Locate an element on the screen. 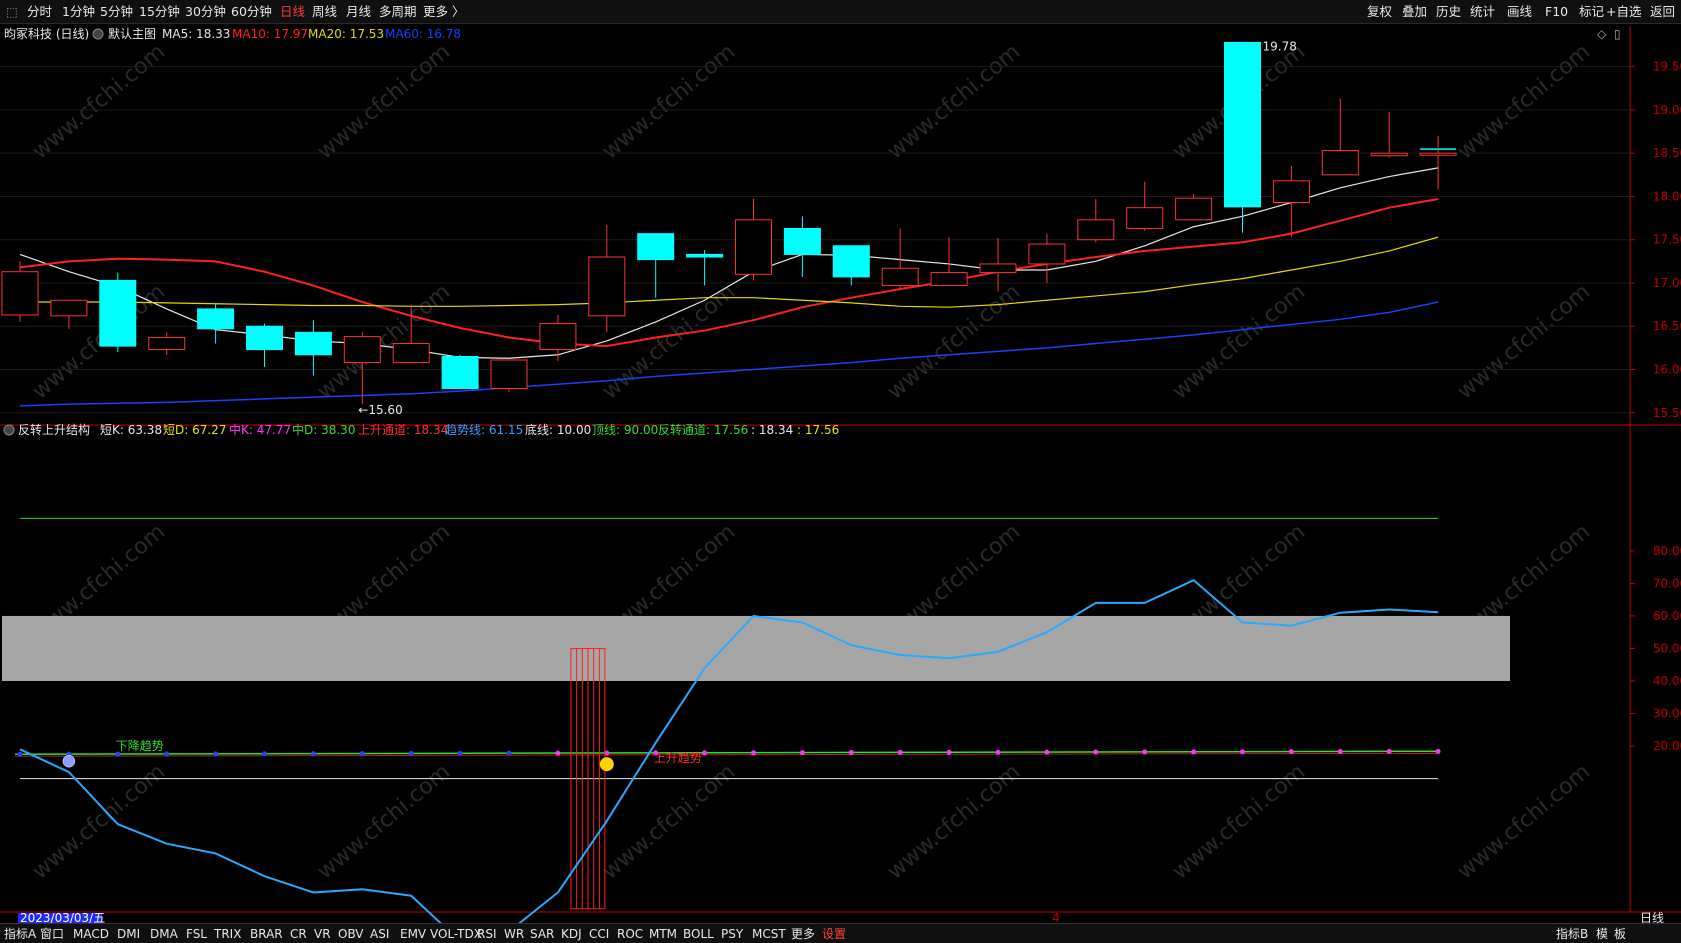 The width and height of the screenshot is (1681, 943). indicator-tab-1: 窗口 is located at coordinates (52, 934).